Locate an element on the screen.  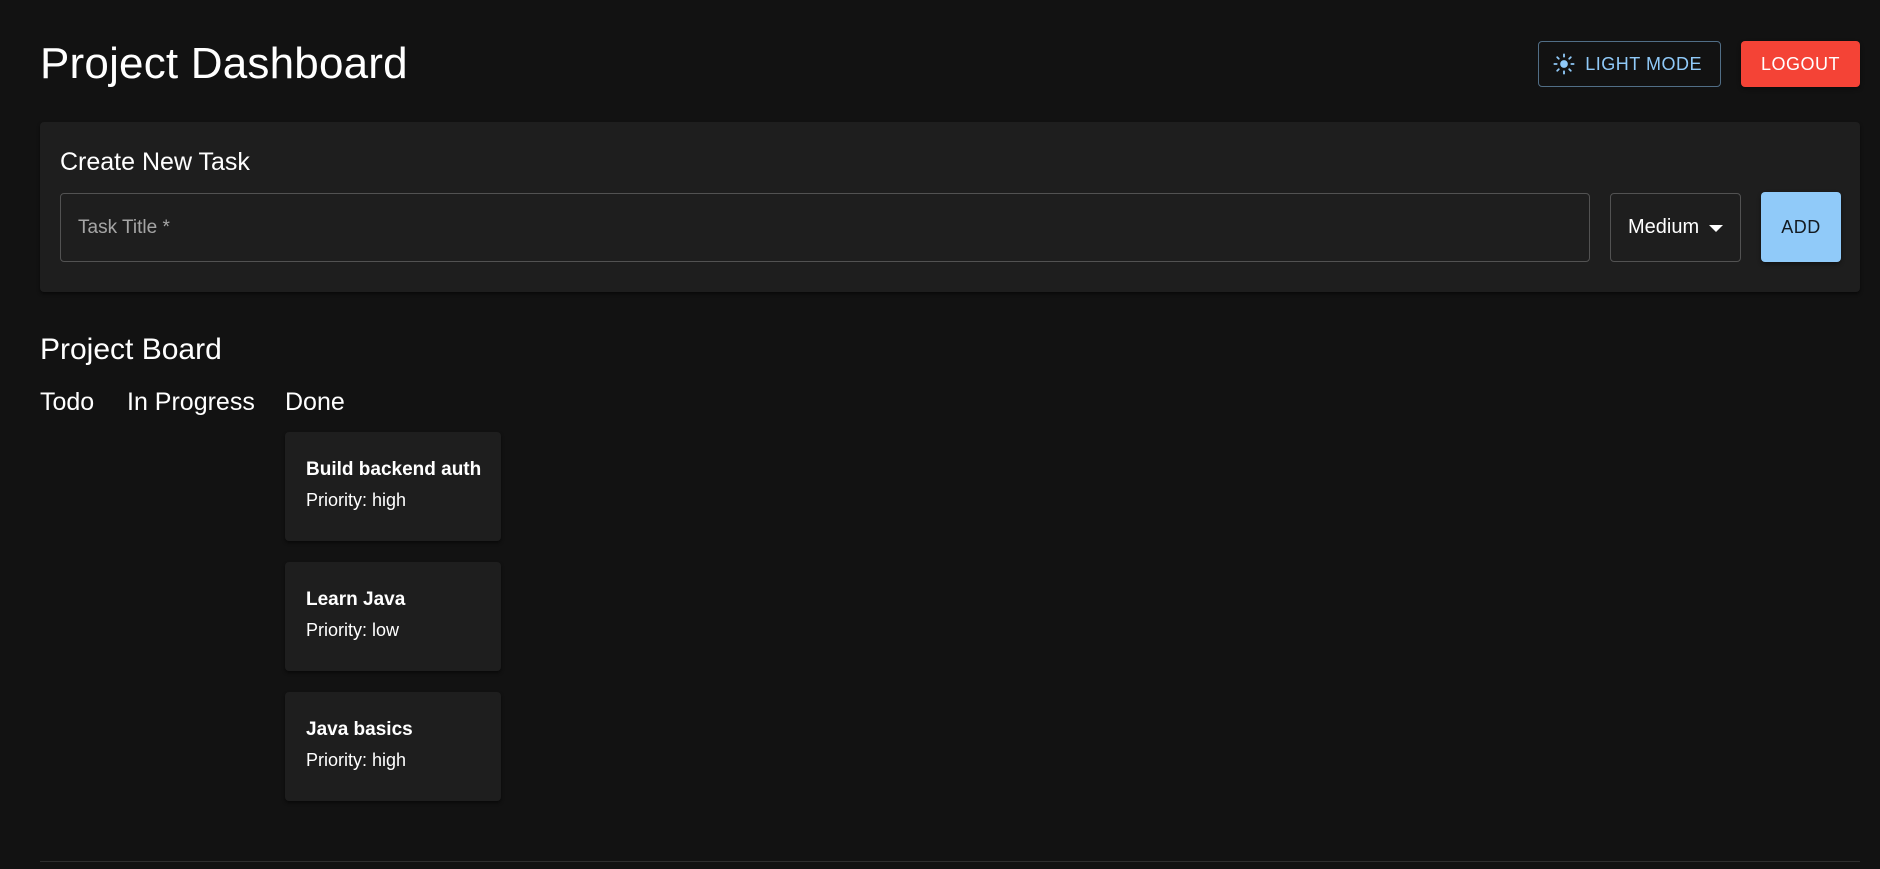
column-header-in-progress: In Progress is located at coordinates (191, 402).